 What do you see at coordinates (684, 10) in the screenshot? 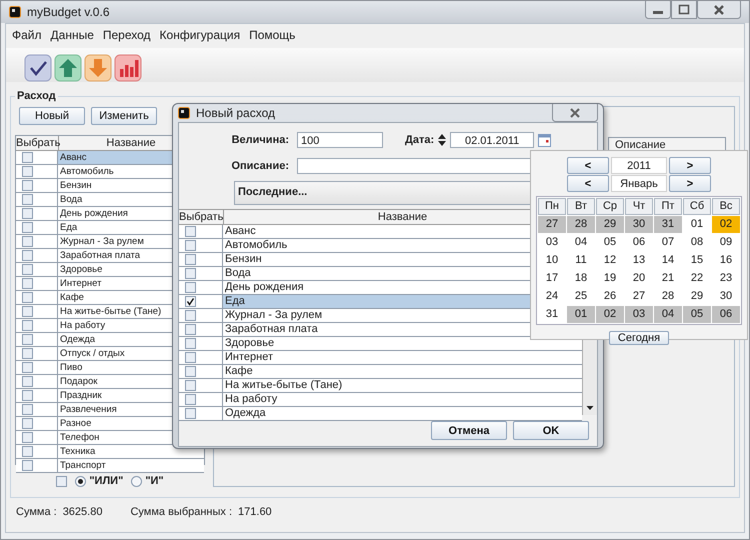
I see `maximize-icon` at bounding box center [684, 10].